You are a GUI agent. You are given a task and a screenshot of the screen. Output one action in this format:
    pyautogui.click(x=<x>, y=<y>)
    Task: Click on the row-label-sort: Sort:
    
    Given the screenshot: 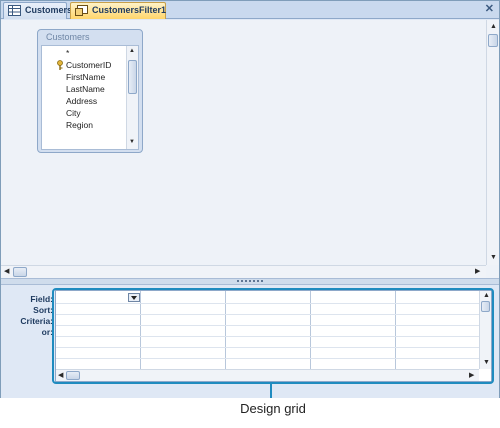 What is the action you would take?
    pyautogui.click(x=43, y=310)
    